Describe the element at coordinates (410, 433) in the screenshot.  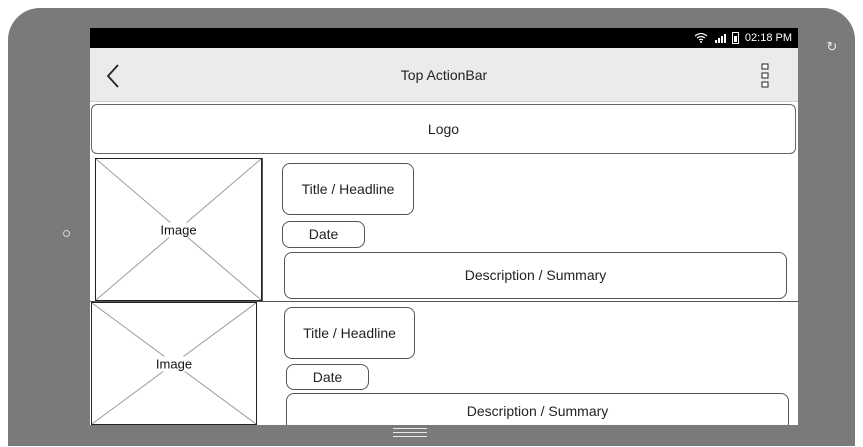
I see `nav-handle-icon` at that location.